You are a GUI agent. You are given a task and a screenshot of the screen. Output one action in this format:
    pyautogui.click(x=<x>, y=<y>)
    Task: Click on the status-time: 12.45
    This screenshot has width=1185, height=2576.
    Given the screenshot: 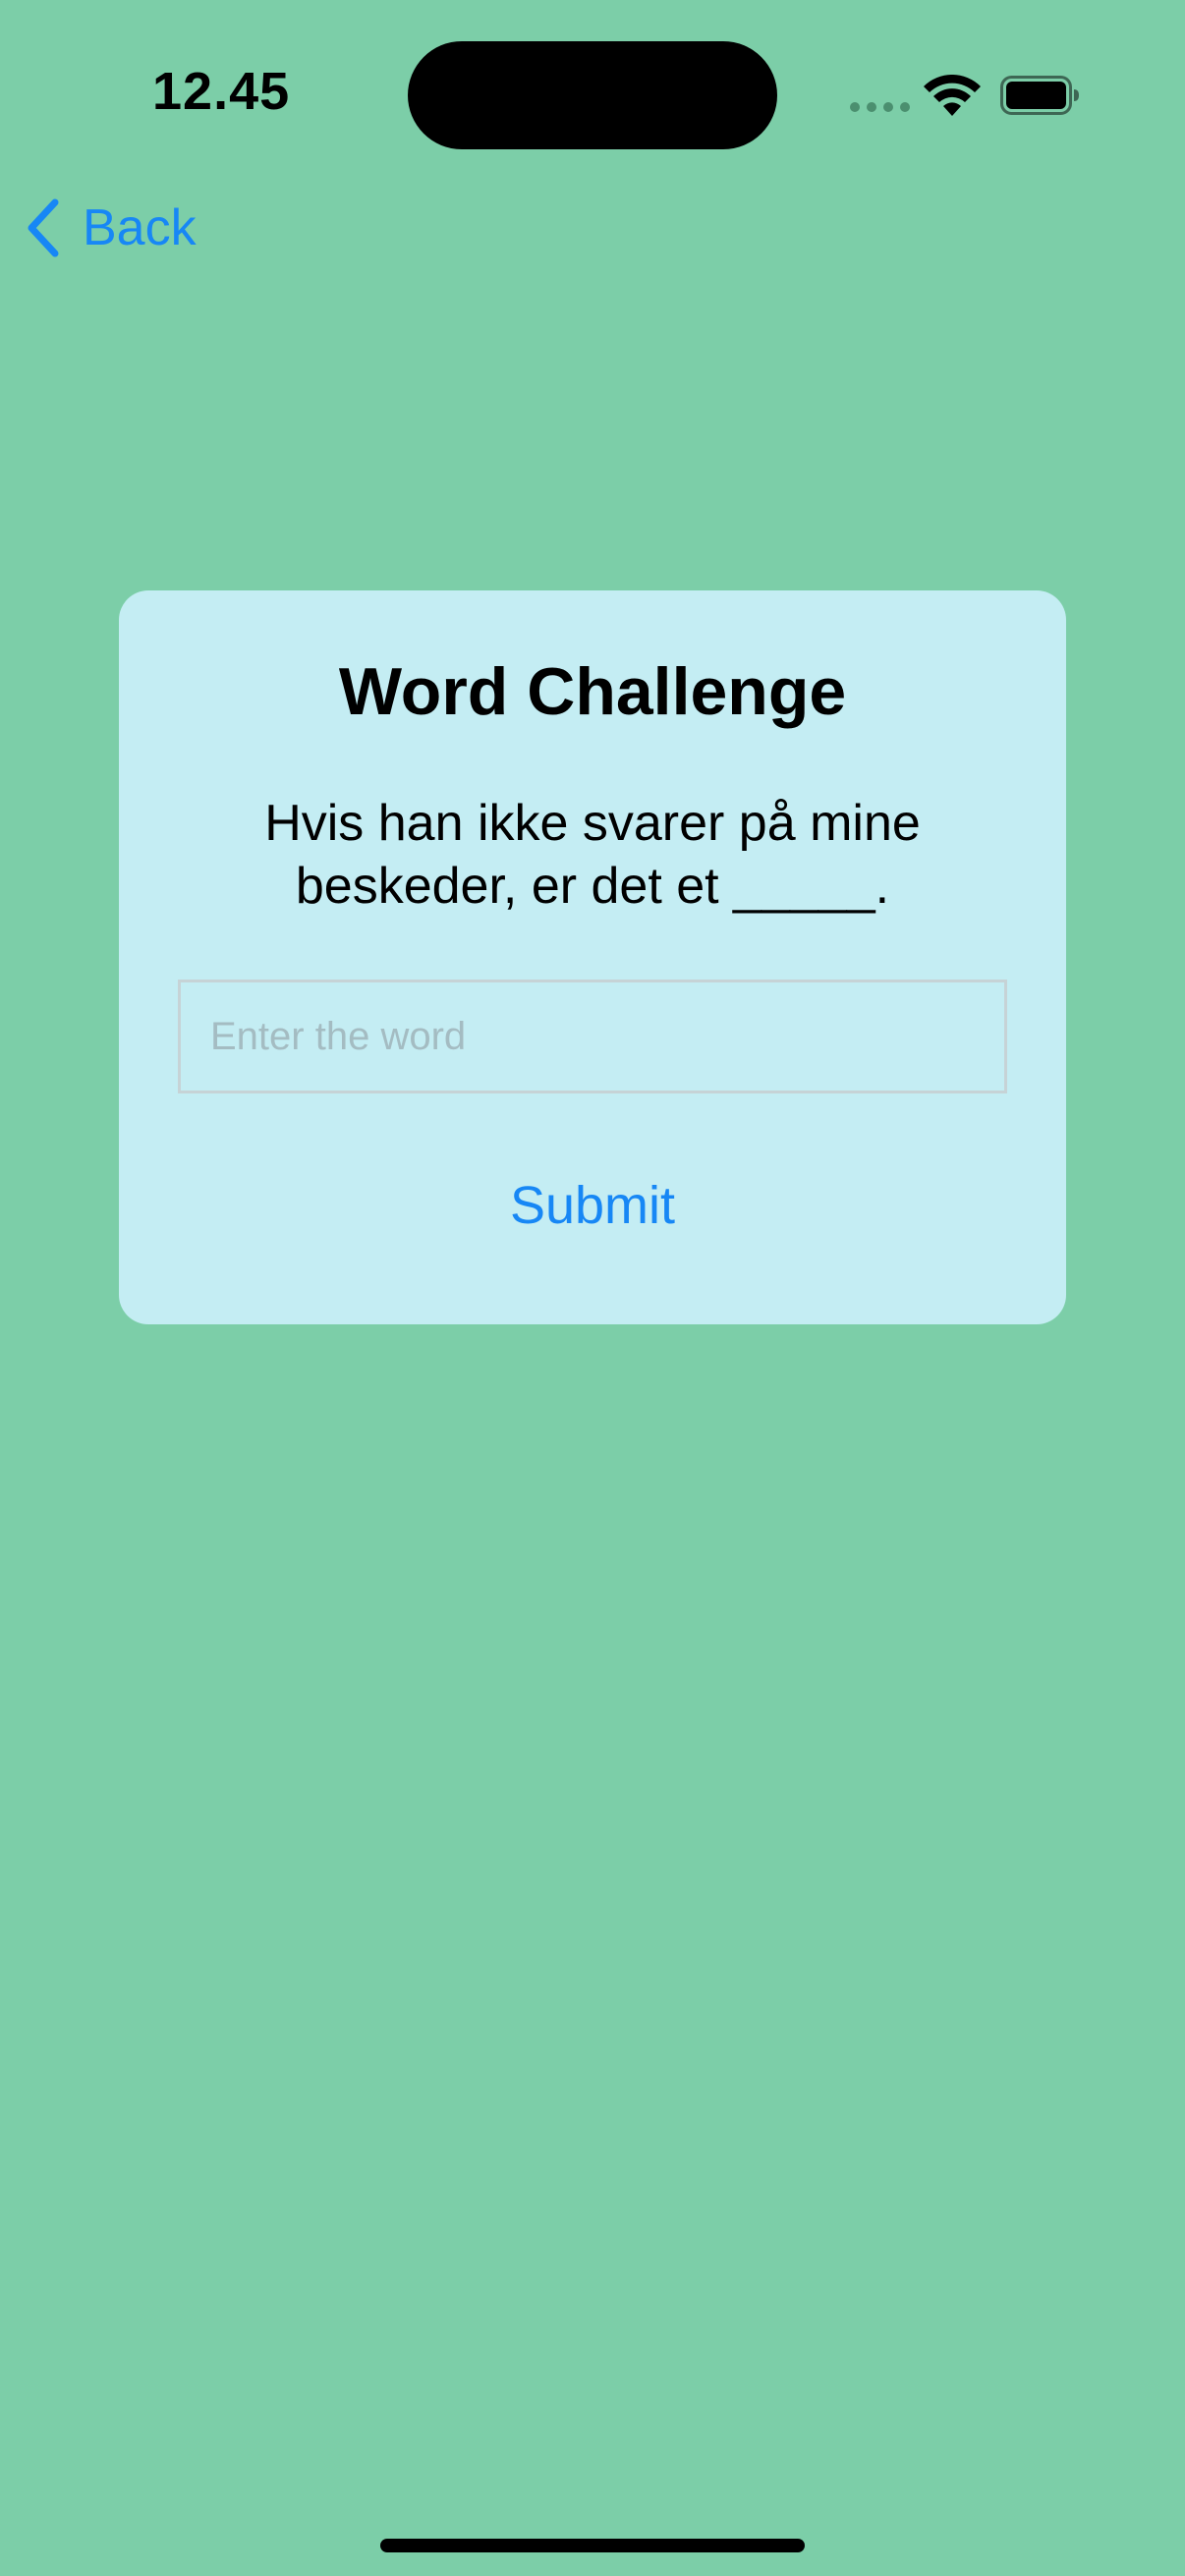 What is the action you would take?
    pyautogui.click(x=222, y=91)
    